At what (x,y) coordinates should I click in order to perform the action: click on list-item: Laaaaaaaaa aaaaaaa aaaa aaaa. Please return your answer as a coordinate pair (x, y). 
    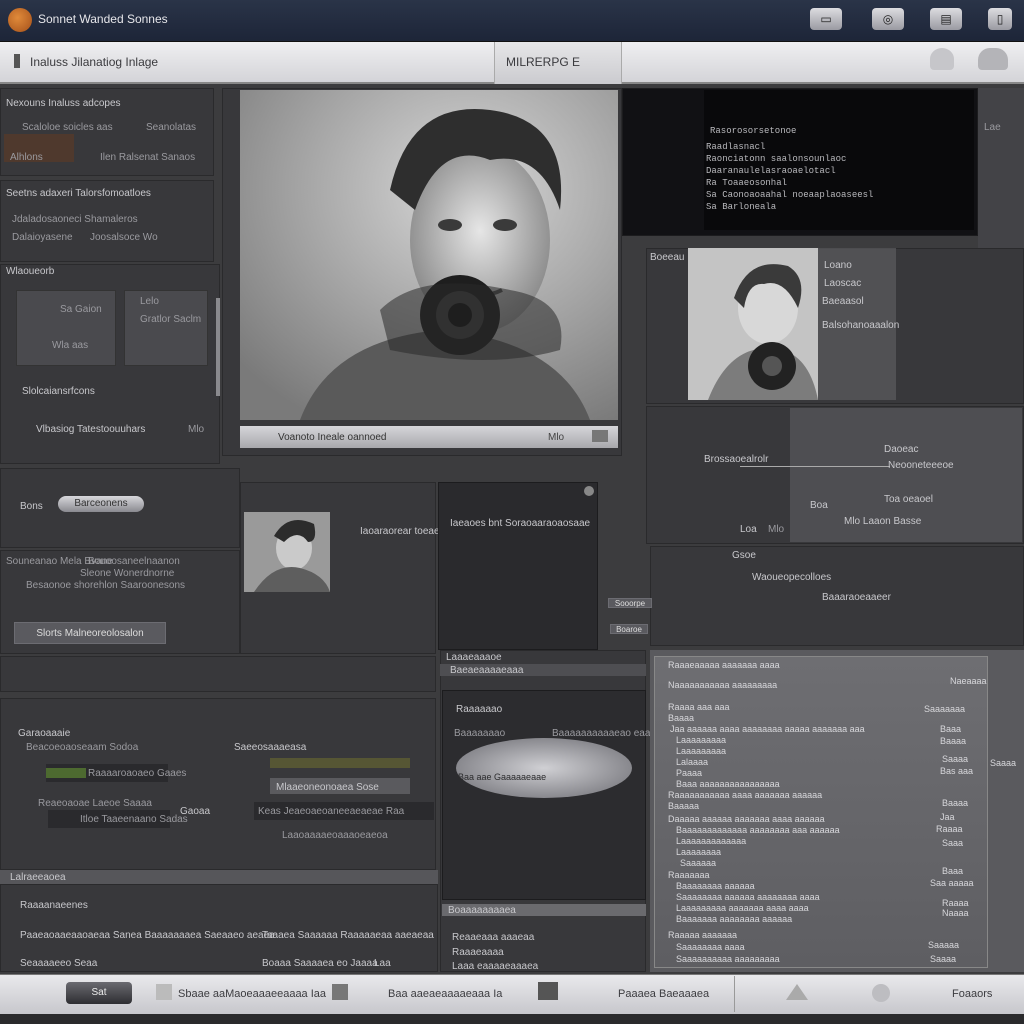
    Looking at the image, I should click on (742, 908).